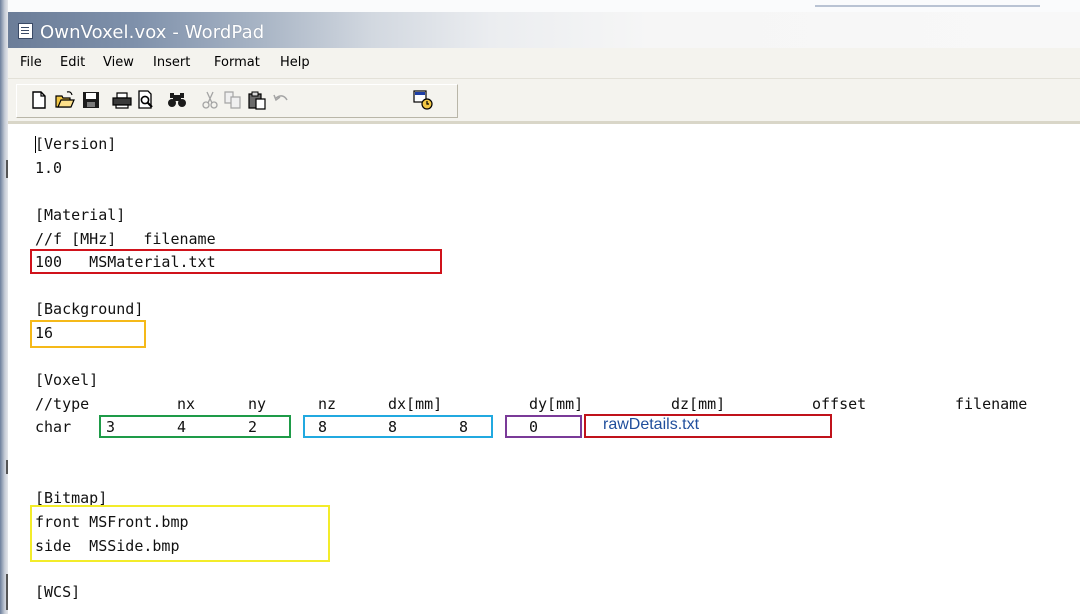 This screenshot has height=614, width=1080. What do you see at coordinates (991, 404) in the screenshot?
I see `voxel-col-filename: filename` at bounding box center [991, 404].